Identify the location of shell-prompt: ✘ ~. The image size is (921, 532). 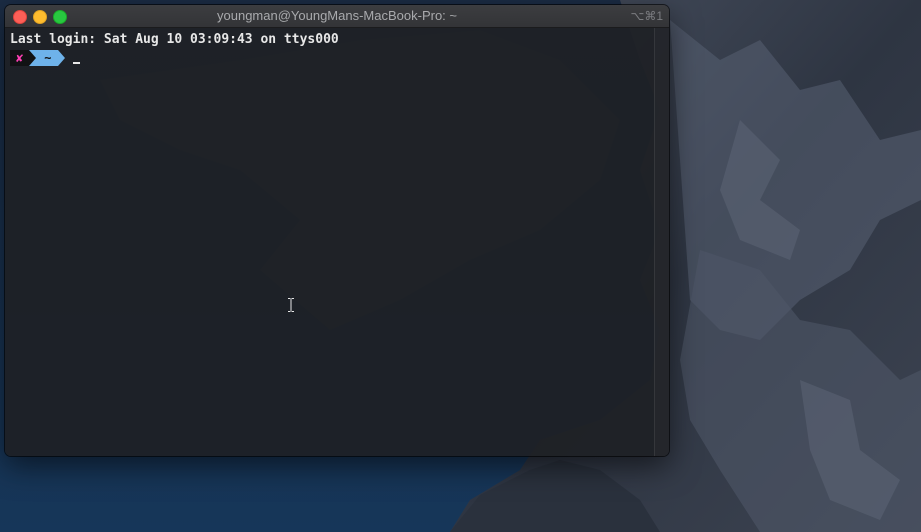
(330, 58).